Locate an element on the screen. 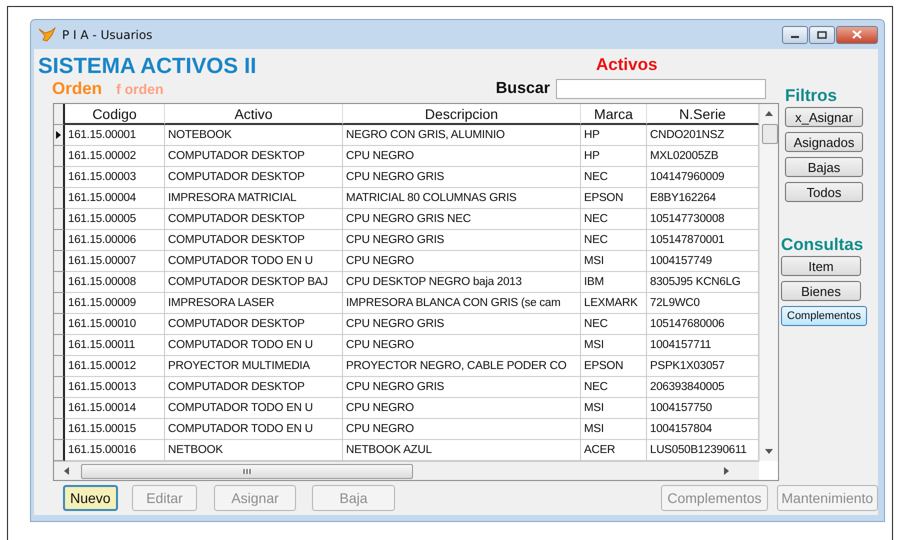 This screenshot has height=540, width=901. table-cell: 161.15.00013 is located at coordinates (115, 387).